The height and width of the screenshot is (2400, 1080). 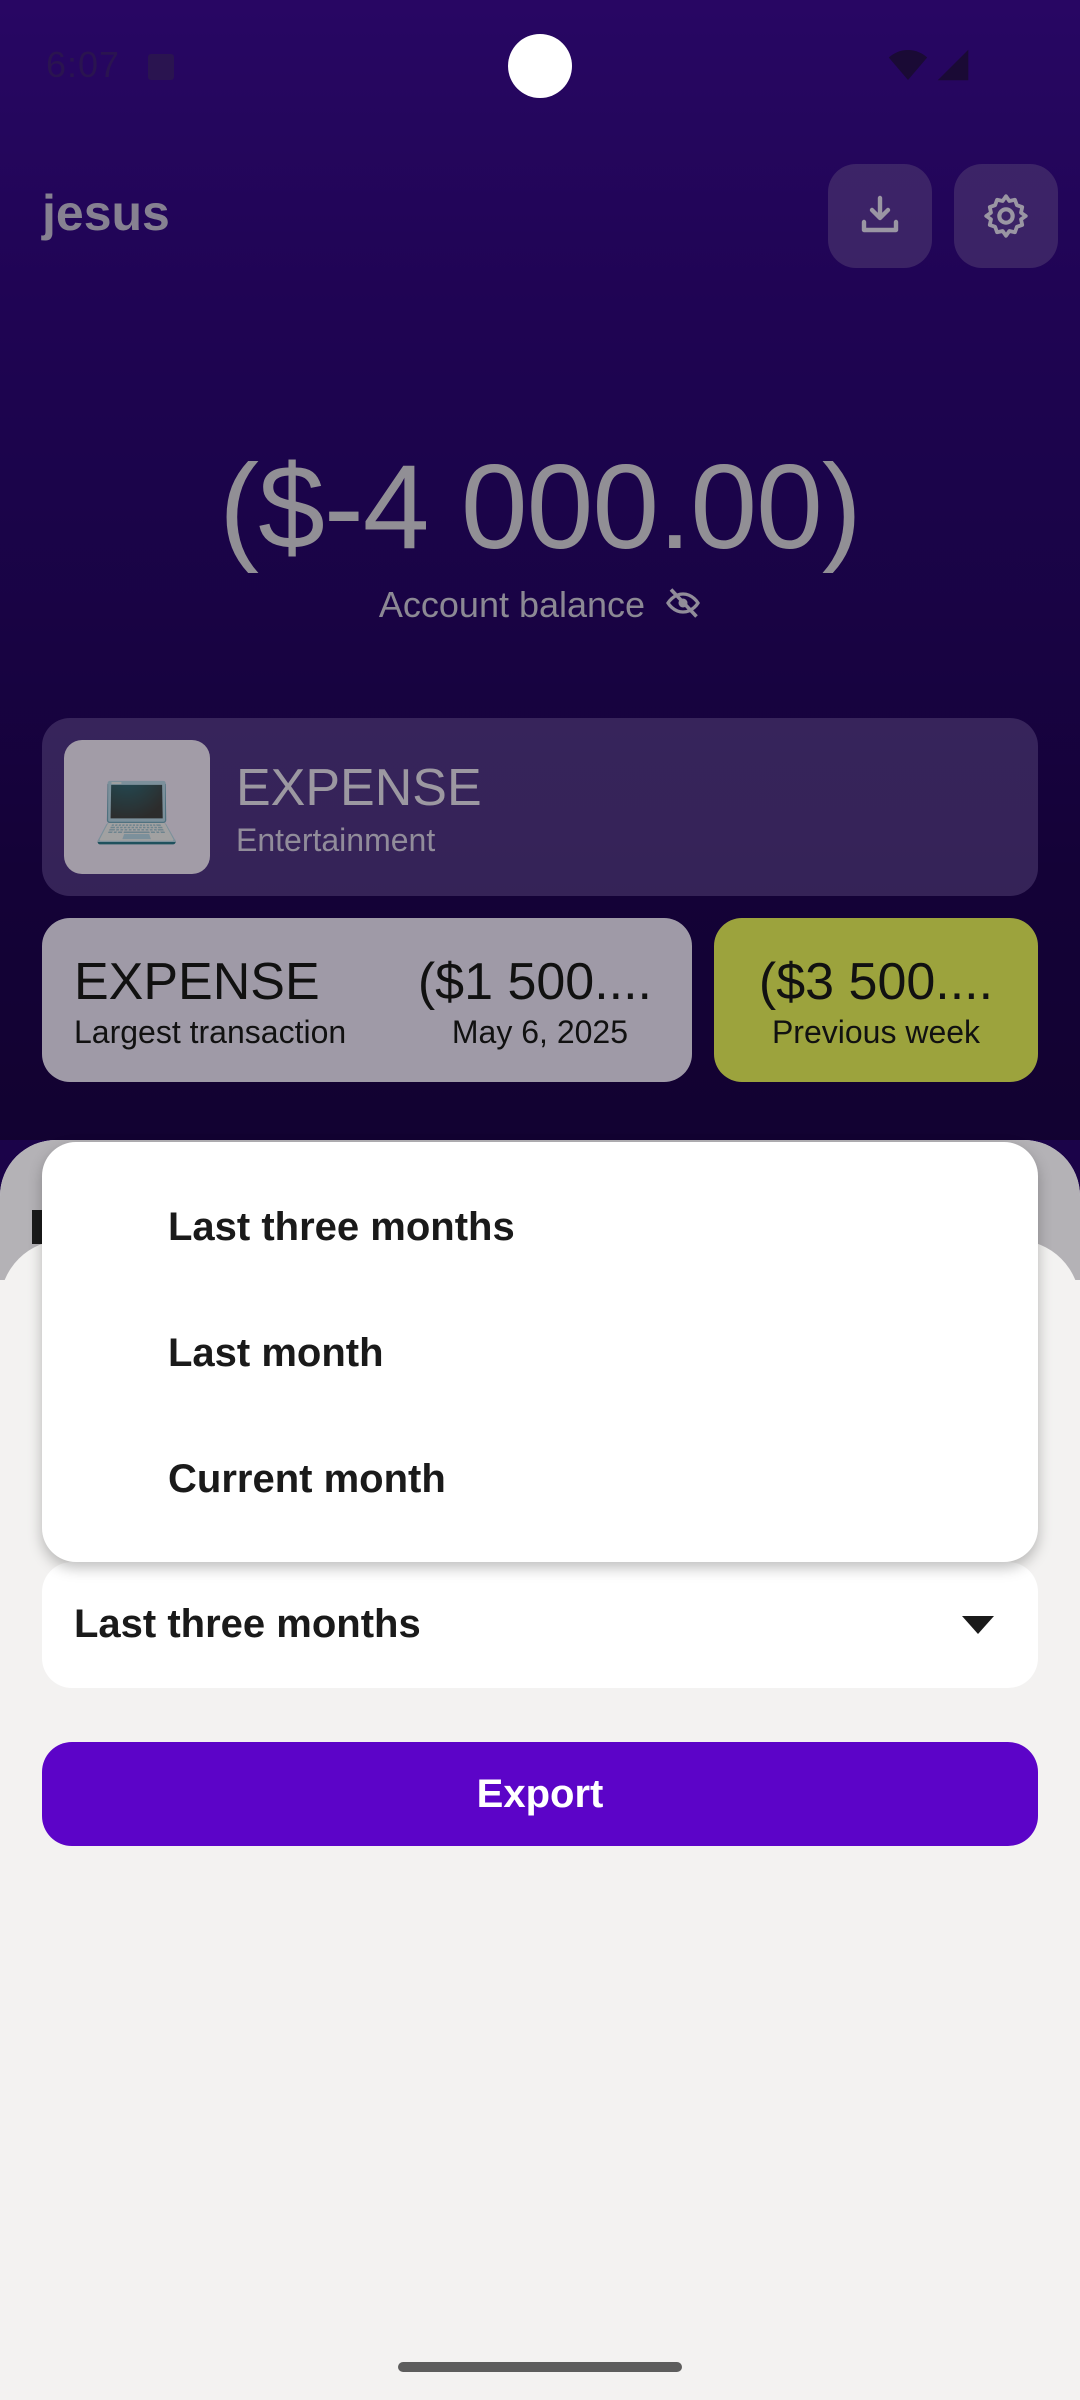 What do you see at coordinates (540, 1227) in the screenshot?
I see `menu-item-last-three-months: Last three months` at bounding box center [540, 1227].